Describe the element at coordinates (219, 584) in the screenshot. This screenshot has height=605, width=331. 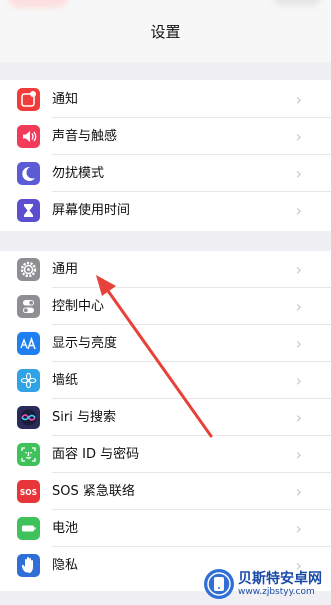
I see `watermark-logo-icon` at that location.